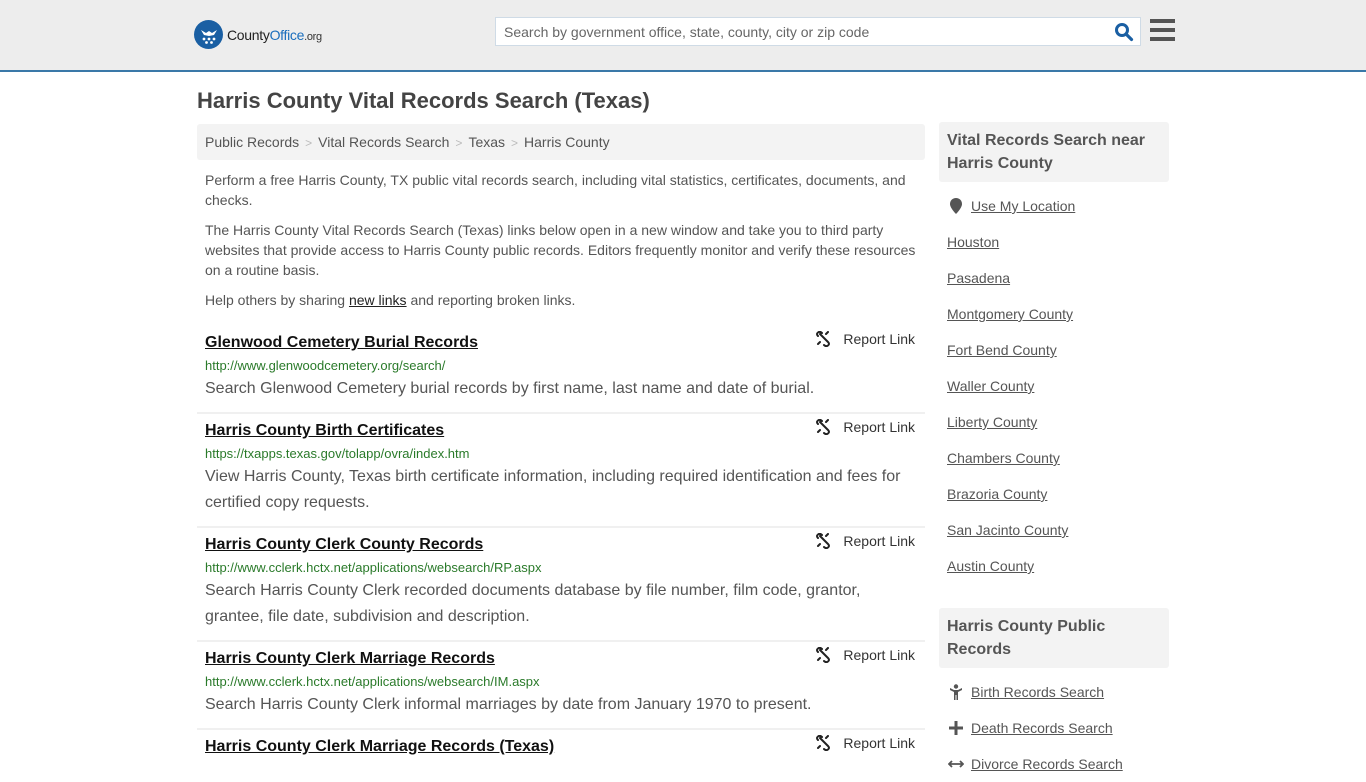 The width and height of the screenshot is (1366, 782). Describe the element at coordinates (1058, 494) in the screenshot. I see `sidebar-item-brazoria: Brazoria County` at that location.